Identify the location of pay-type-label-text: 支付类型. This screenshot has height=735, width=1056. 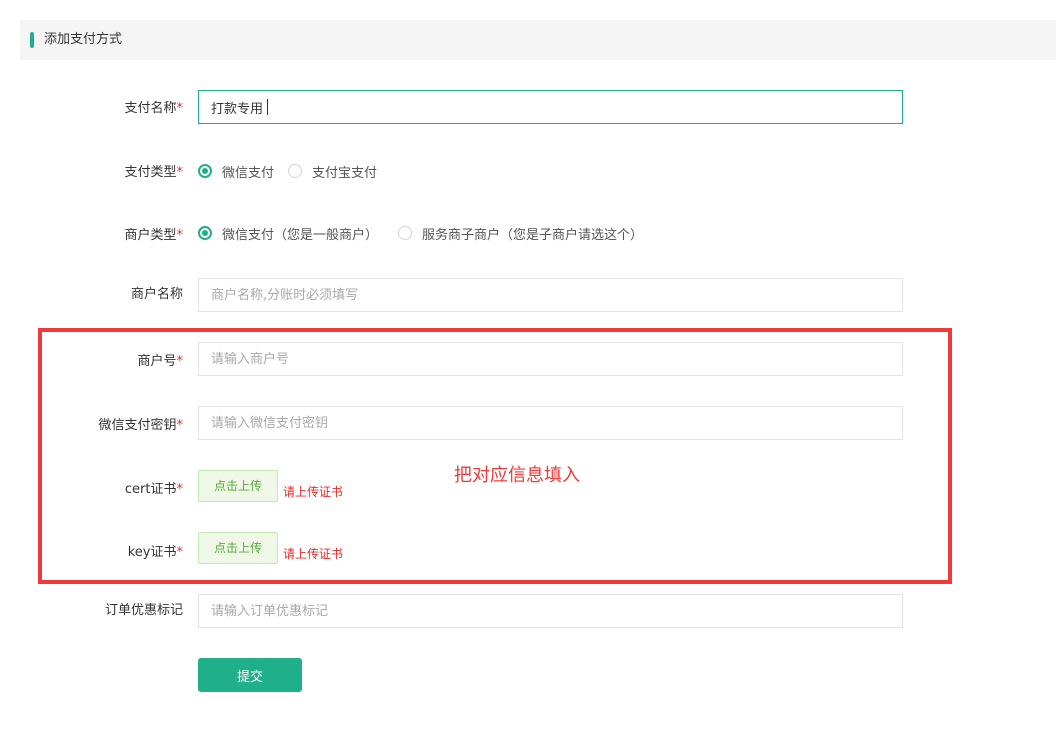
(150, 172).